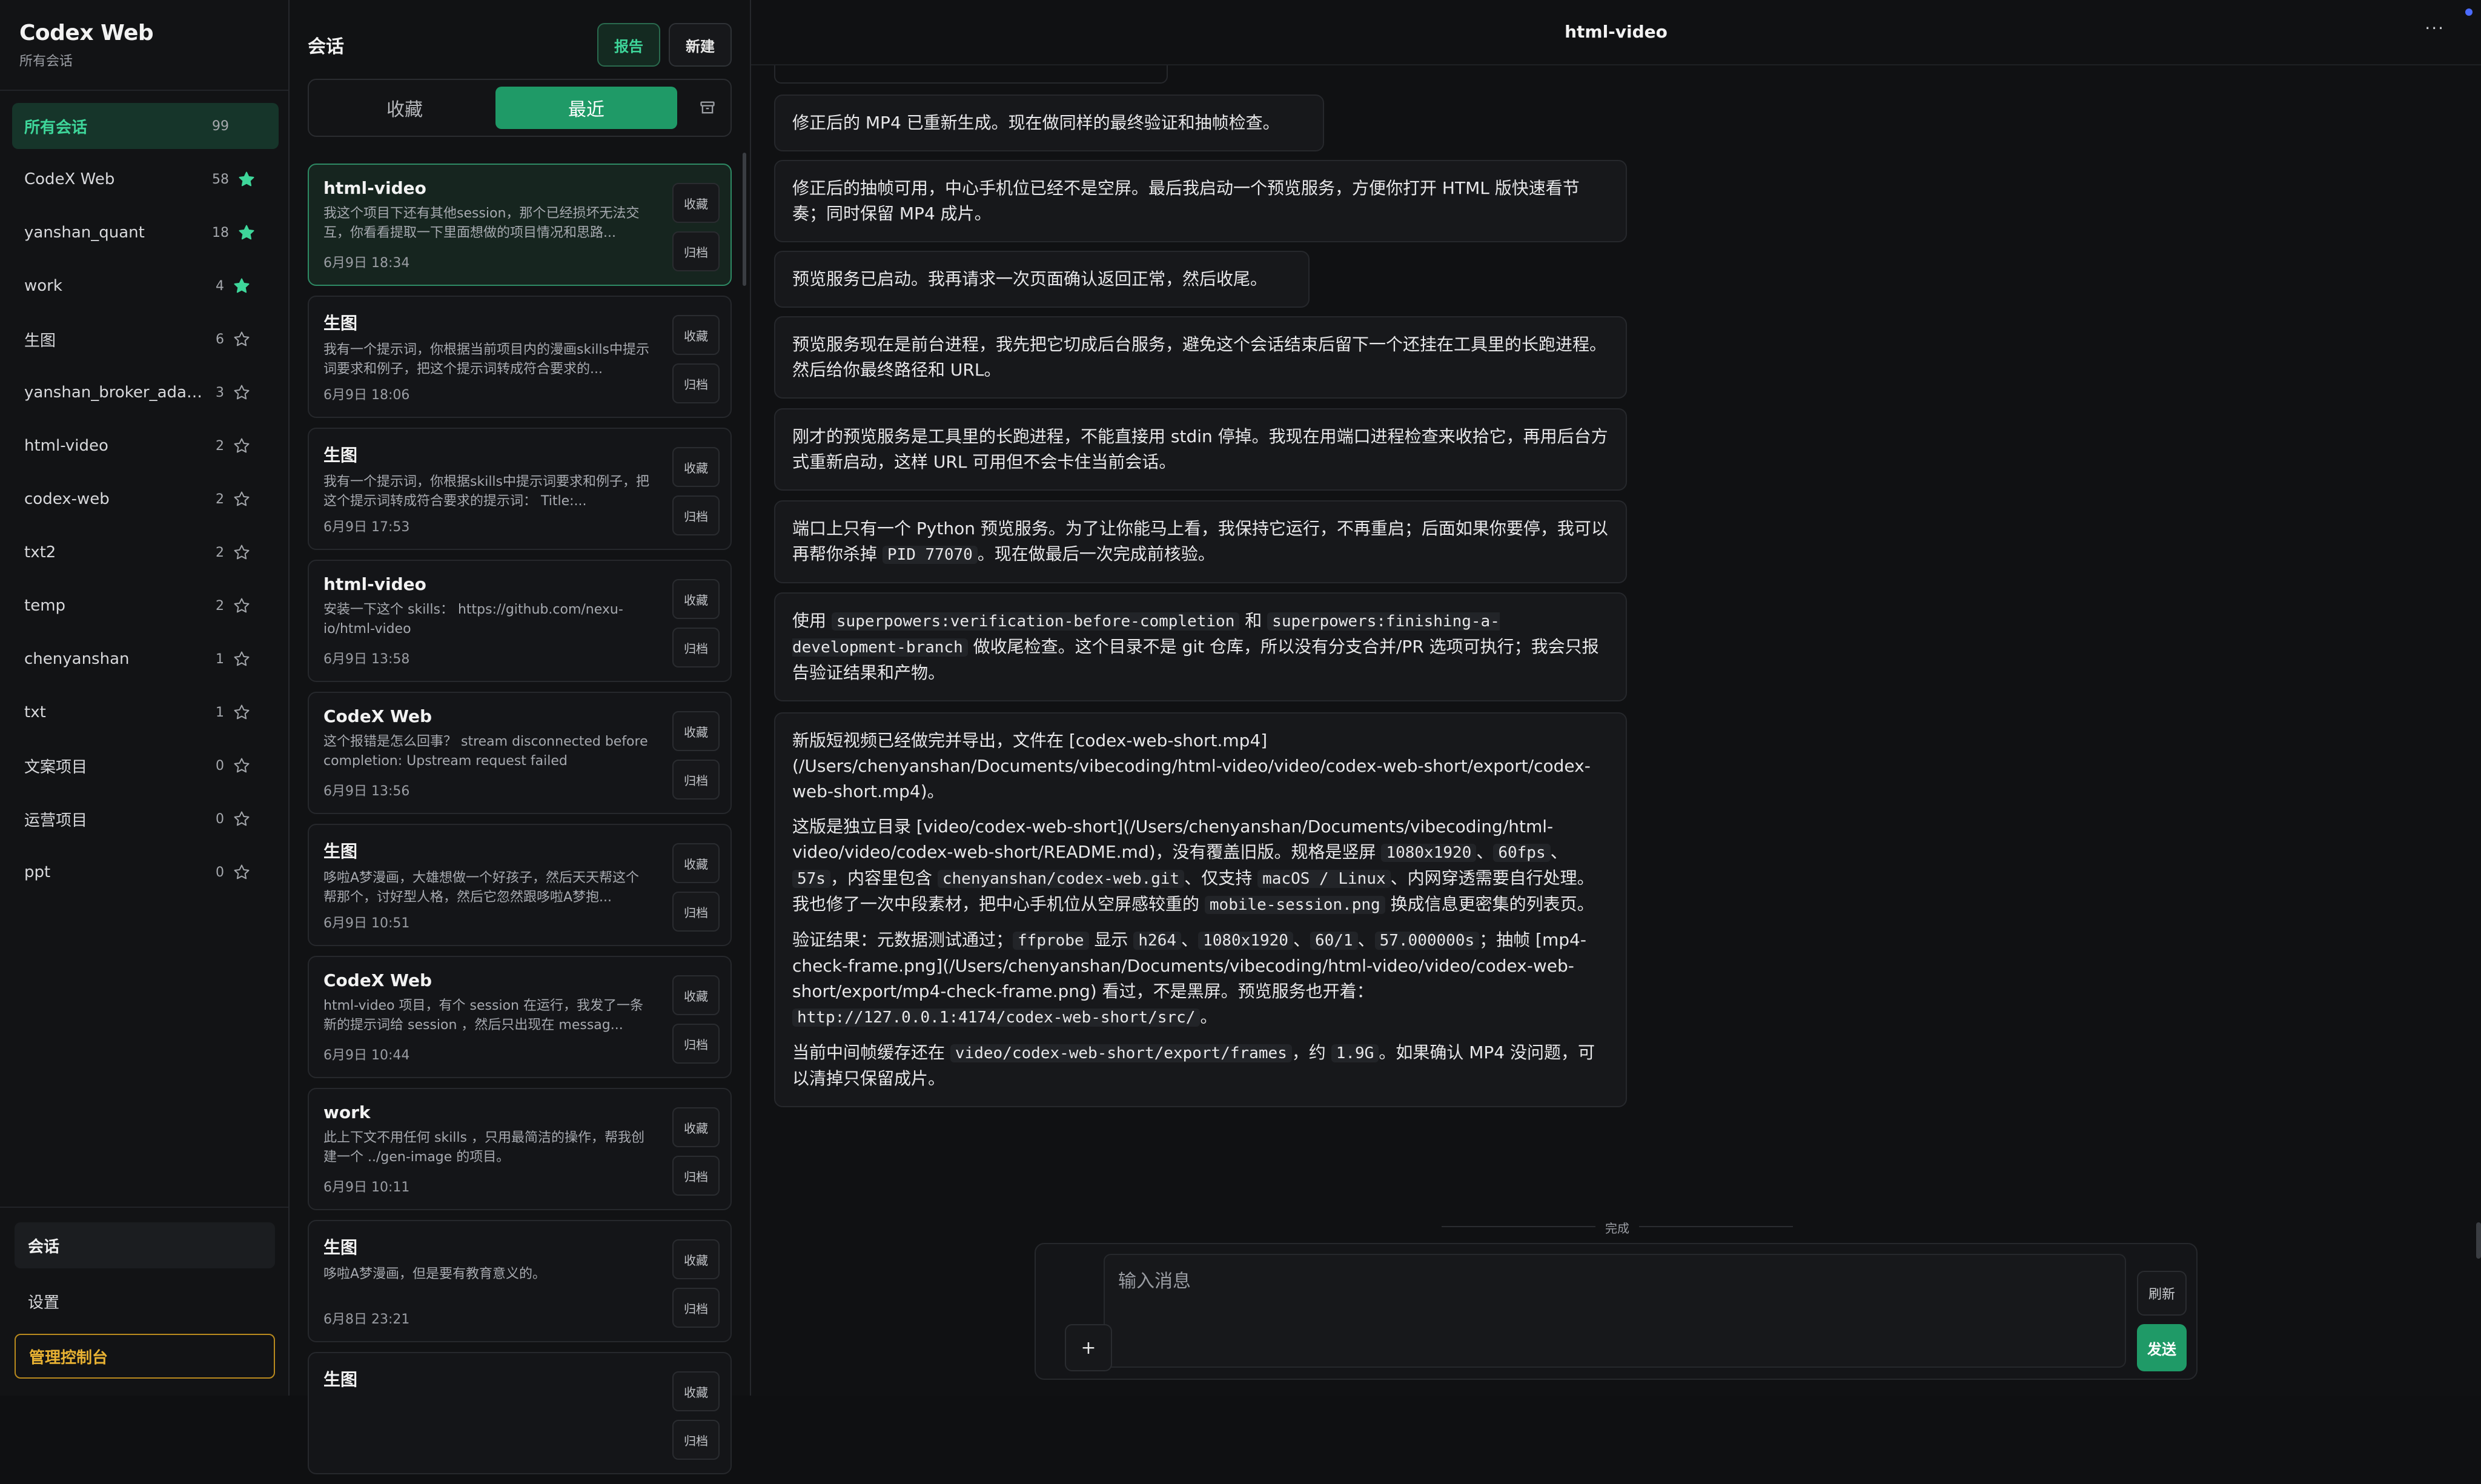 Image resolution: width=2481 pixels, height=1484 pixels. What do you see at coordinates (145, 766) in the screenshot?
I see `sidebar-item-category: 文案项目 0` at bounding box center [145, 766].